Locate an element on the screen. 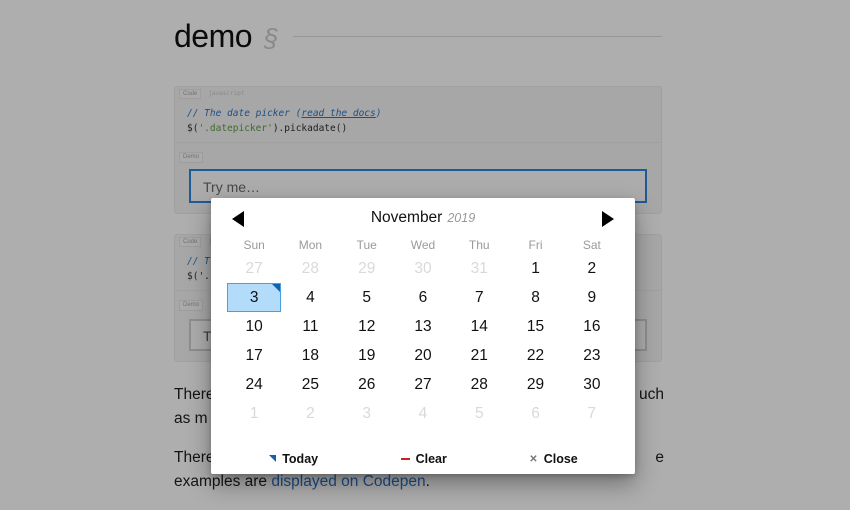 Image resolution: width=850 pixels, height=510 pixels. paragraph-text: examples are is located at coordinates (223, 481).